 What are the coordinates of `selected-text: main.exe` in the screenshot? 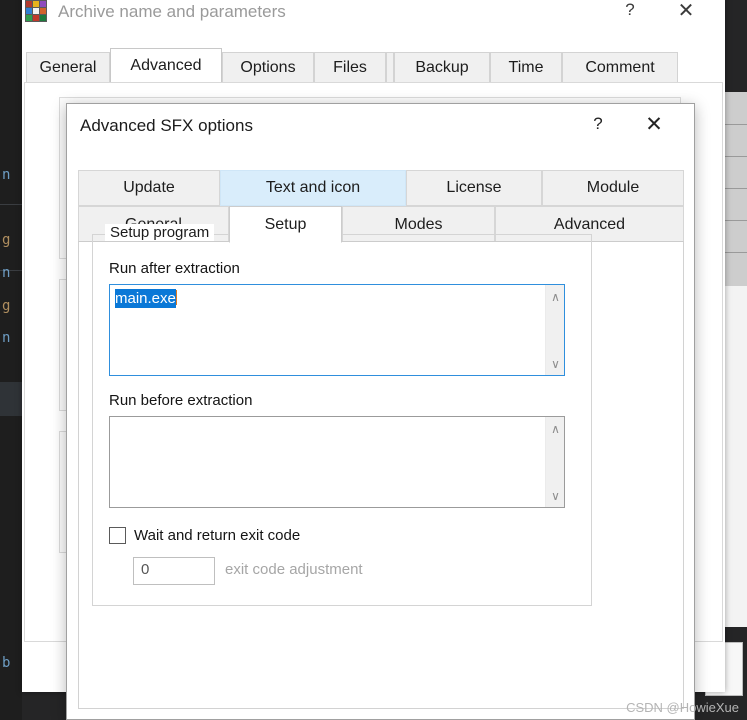 It's located at (145, 298).